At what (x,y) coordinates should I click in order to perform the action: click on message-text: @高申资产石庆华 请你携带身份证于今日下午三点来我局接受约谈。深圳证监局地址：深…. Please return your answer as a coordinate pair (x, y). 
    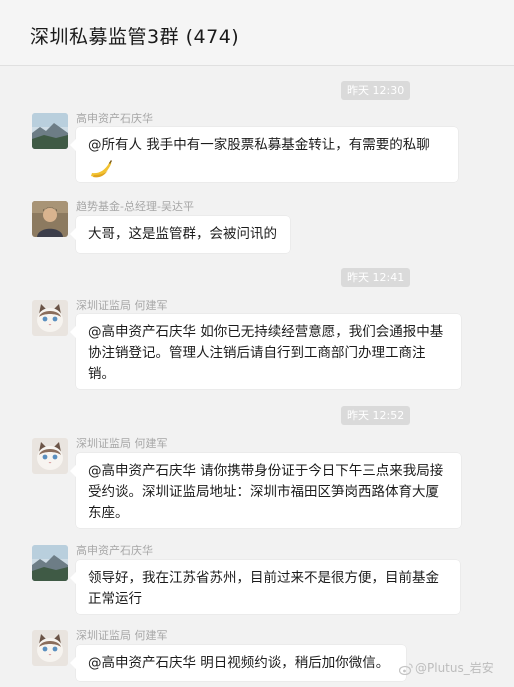
    Looking at the image, I should click on (266, 492).